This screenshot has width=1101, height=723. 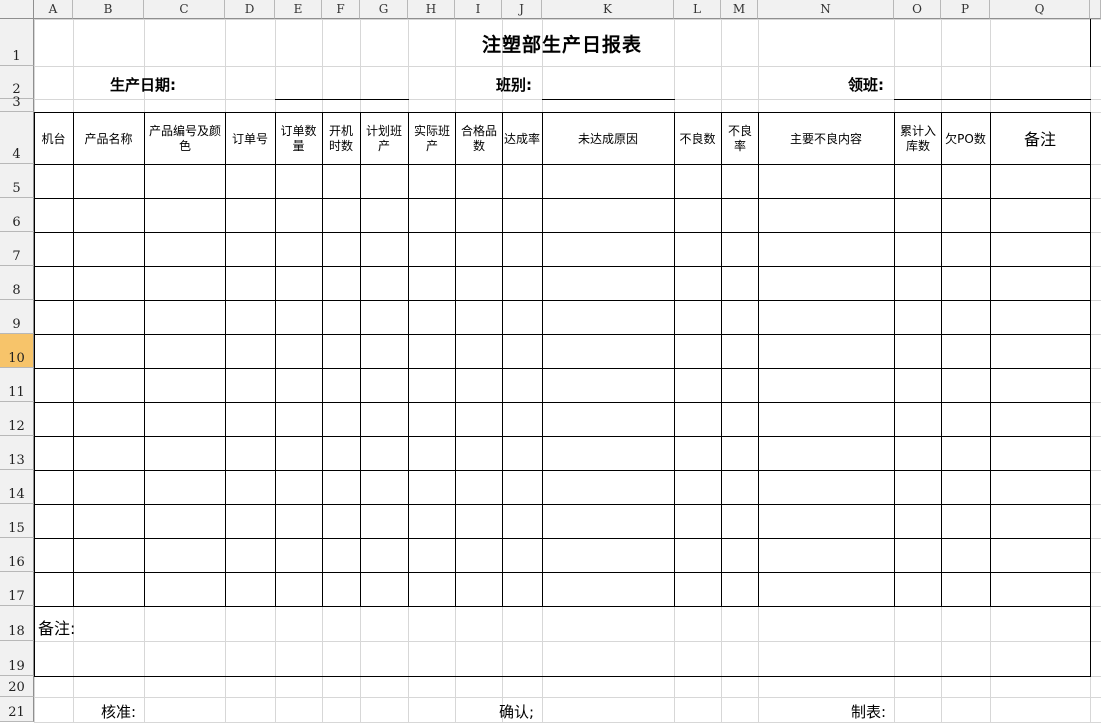 What do you see at coordinates (17, 181) in the screenshot?
I see `row-header-5: 5` at bounding box center [17, 181].